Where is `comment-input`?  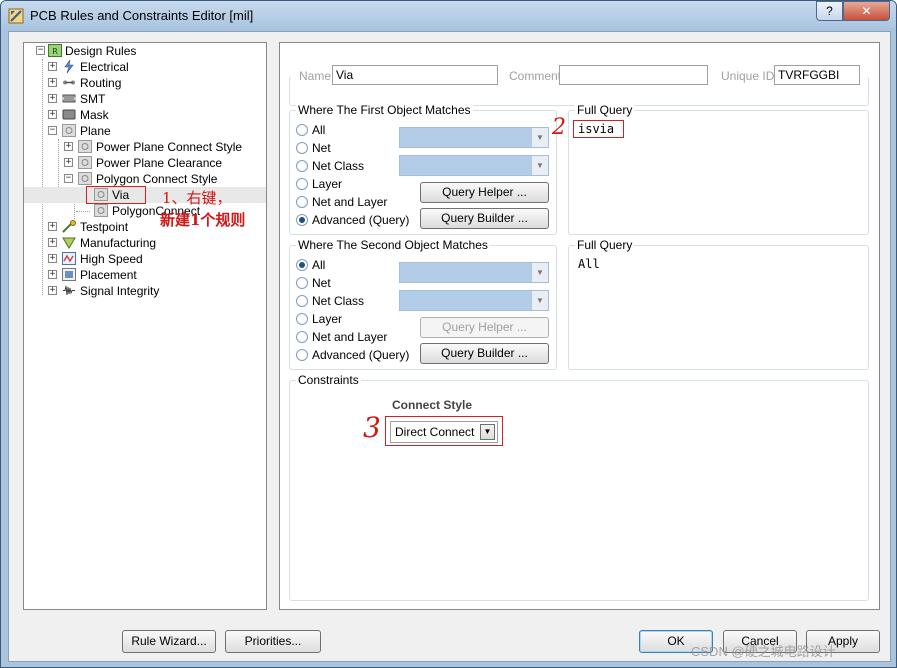
comment-input is located at coordinates (633, 75).